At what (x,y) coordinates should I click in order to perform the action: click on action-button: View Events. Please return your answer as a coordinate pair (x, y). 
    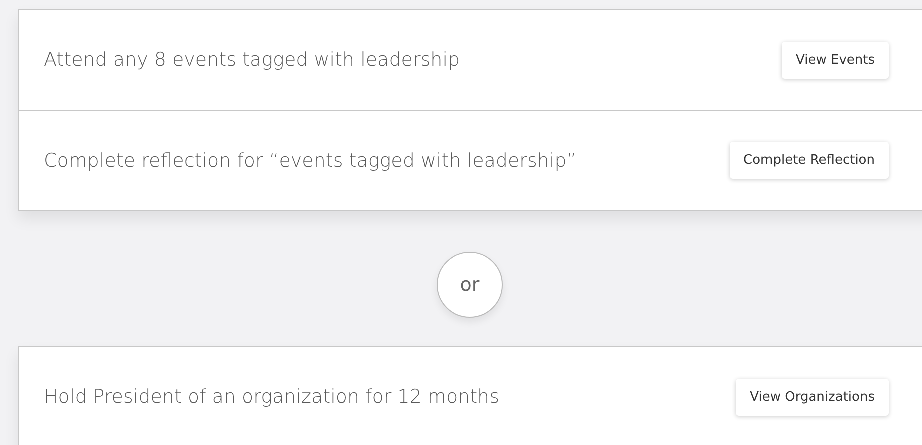
    Looking at the image, I should click on (835, 60).